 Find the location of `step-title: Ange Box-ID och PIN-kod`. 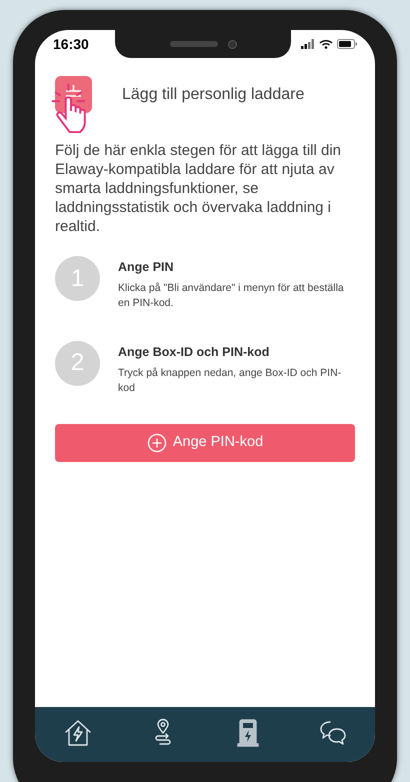

step-title: Ange Box-ID och PIN-kod is located at coordinates (194, 352).